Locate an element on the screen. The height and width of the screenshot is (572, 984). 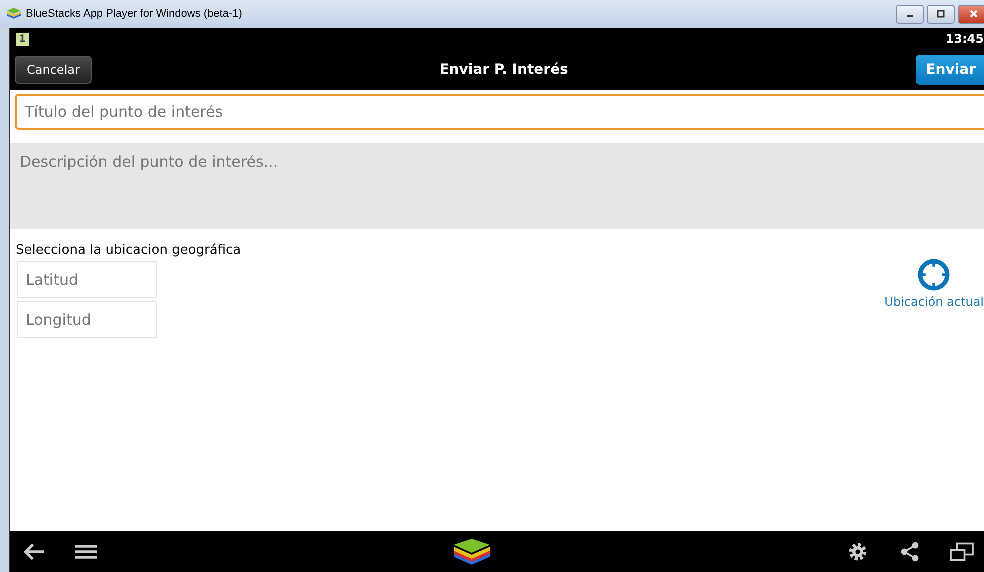
close-button is located at coordinates (971, 14).